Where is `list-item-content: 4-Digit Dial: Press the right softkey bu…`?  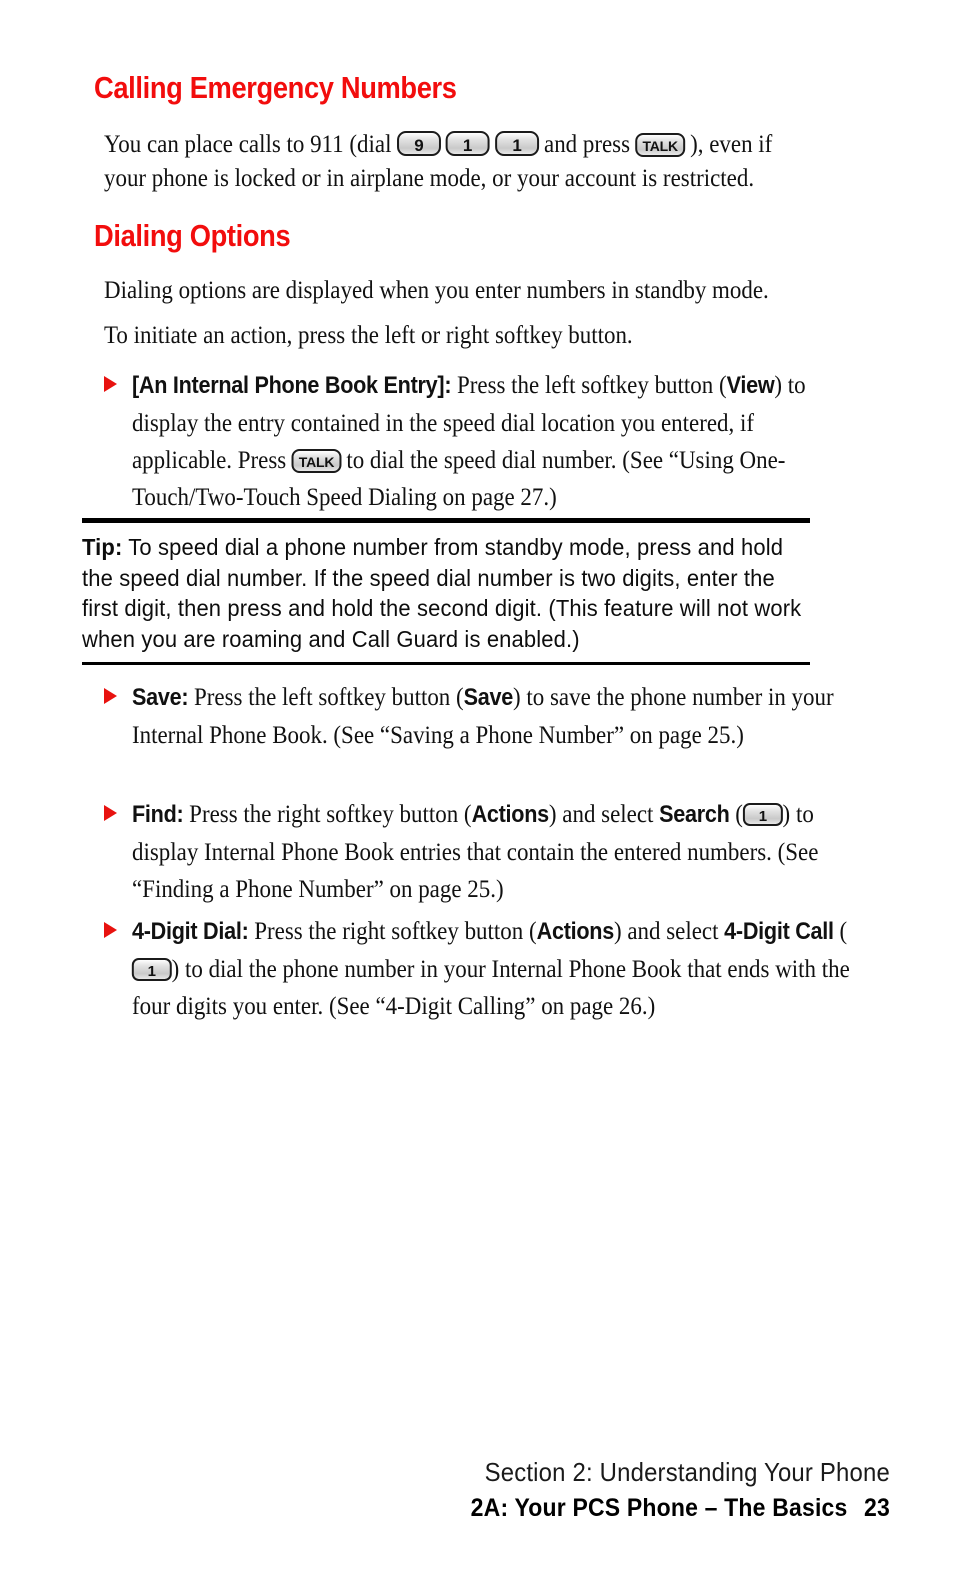
list-item-content: 4-Digit Dial: Press the right softkey bu… is located at coordinates (491, 968).